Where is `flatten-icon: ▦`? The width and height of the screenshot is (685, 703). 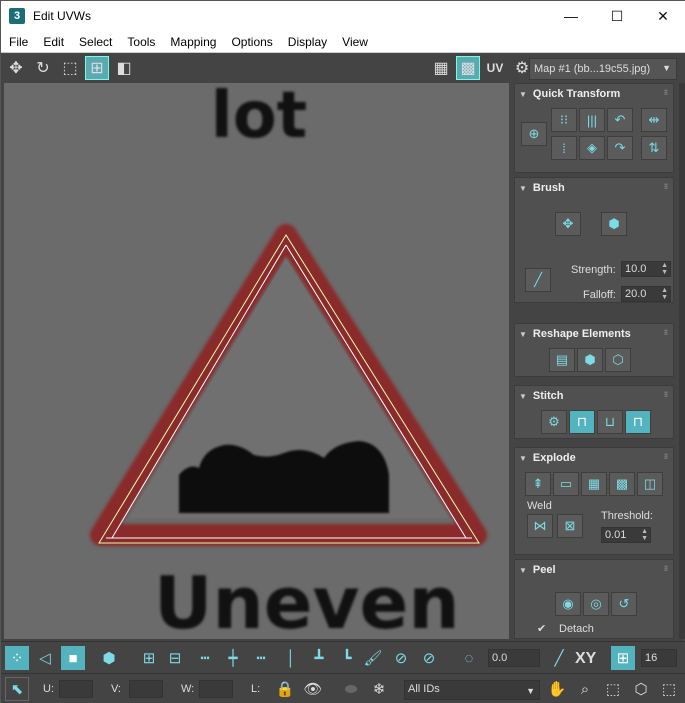
flatten-icon: ▦ is located at coordinates (594, 484).